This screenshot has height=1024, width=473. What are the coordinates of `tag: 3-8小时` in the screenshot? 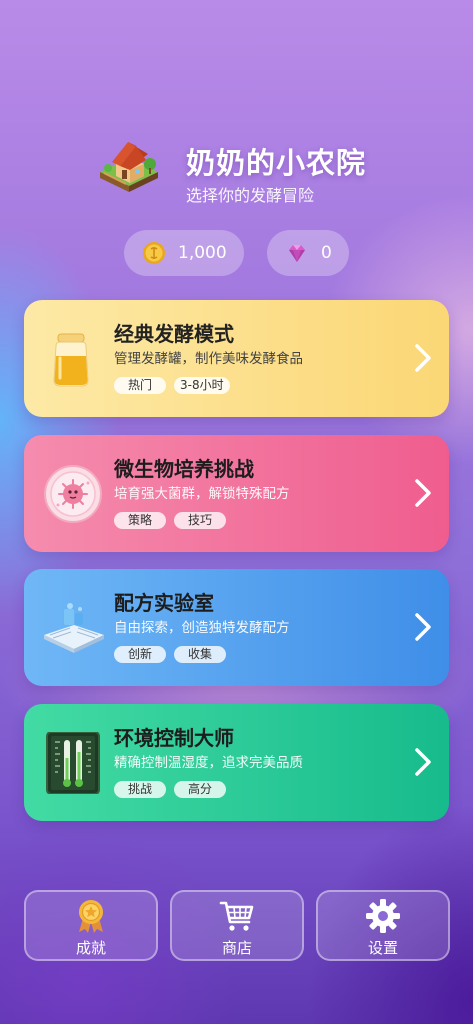 It's located at (202, 385).